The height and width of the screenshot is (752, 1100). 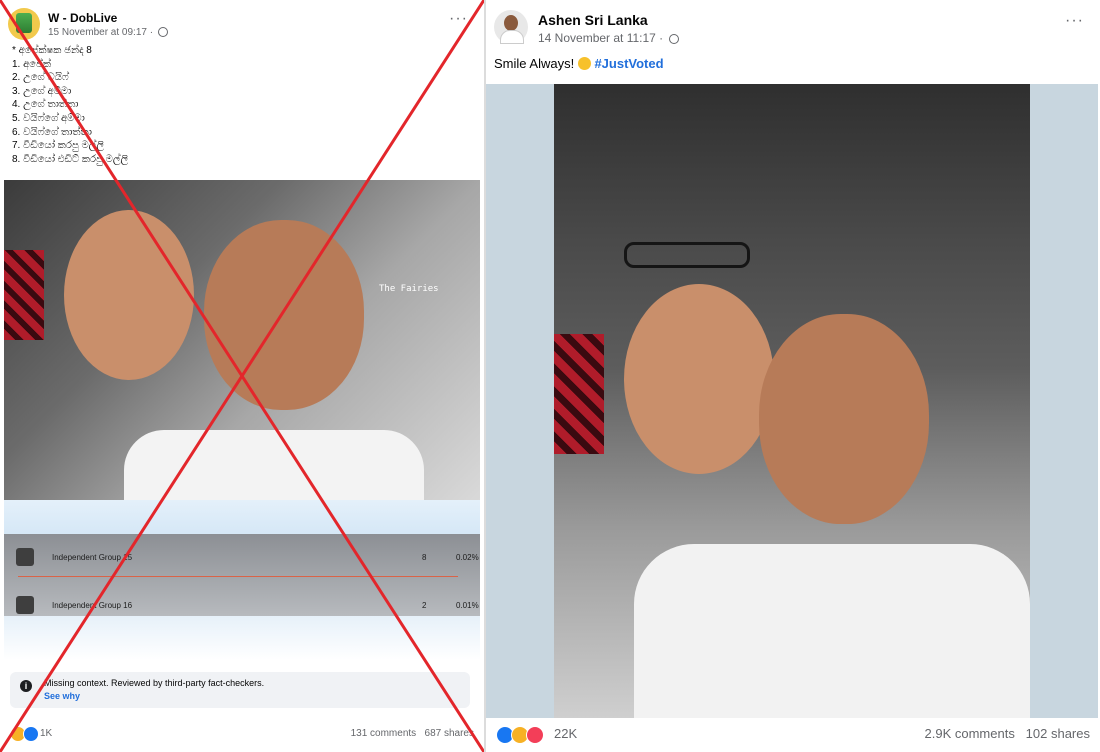 I want to click on group-votes: 2, so click(x=424, y=605).